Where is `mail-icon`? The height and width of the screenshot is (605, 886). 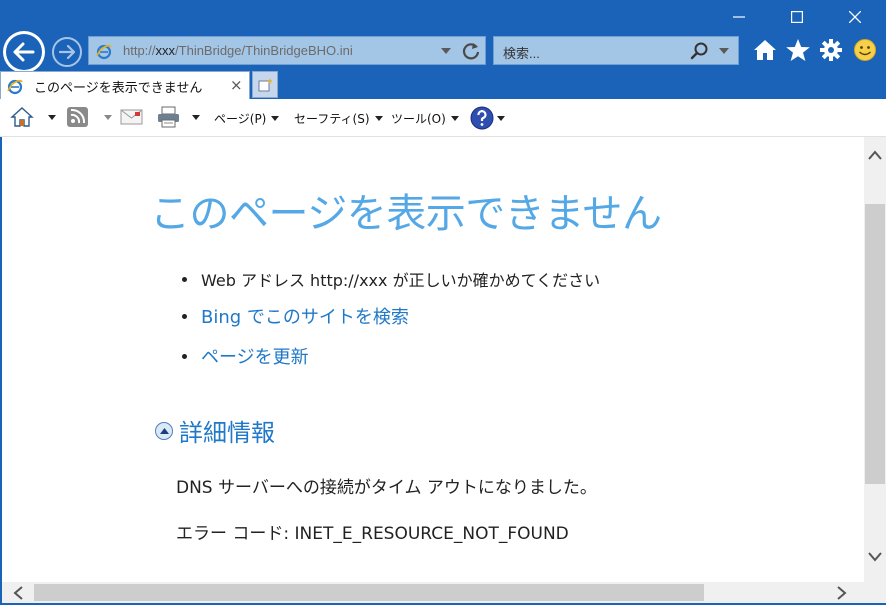
mail-icon is located at coordinates (131, 117).